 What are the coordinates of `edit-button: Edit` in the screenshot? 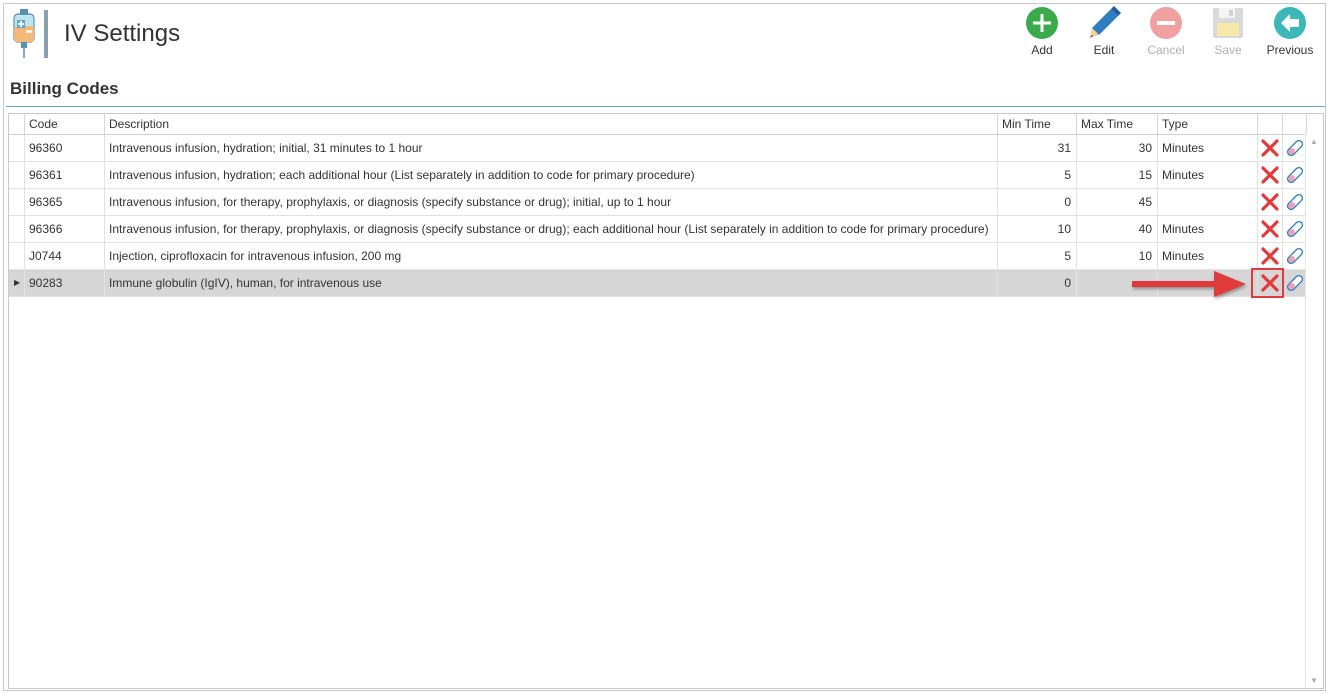 It's located at (1104, 34).